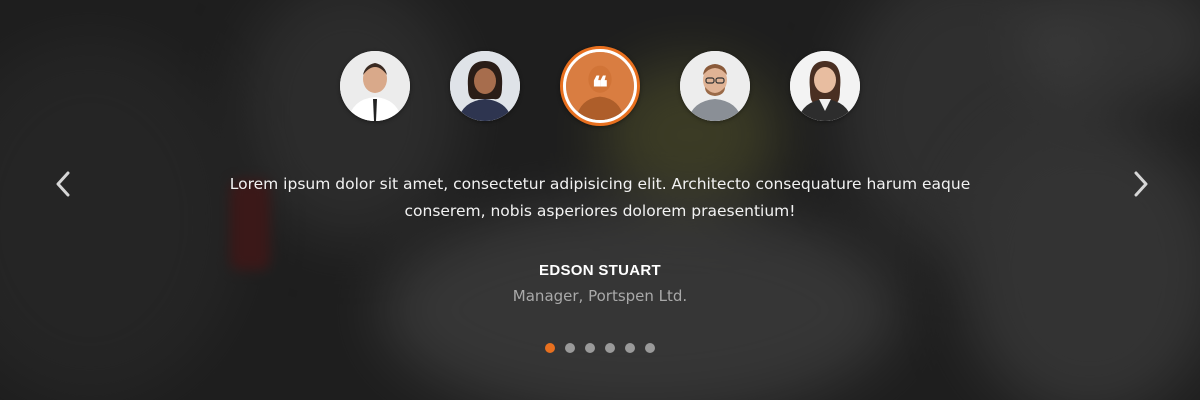  What do you see at coordinates (600, 296) in the screenshot?
I see `author-role: Manager, Portspen Ltd.` at bounding box center [600, 296].